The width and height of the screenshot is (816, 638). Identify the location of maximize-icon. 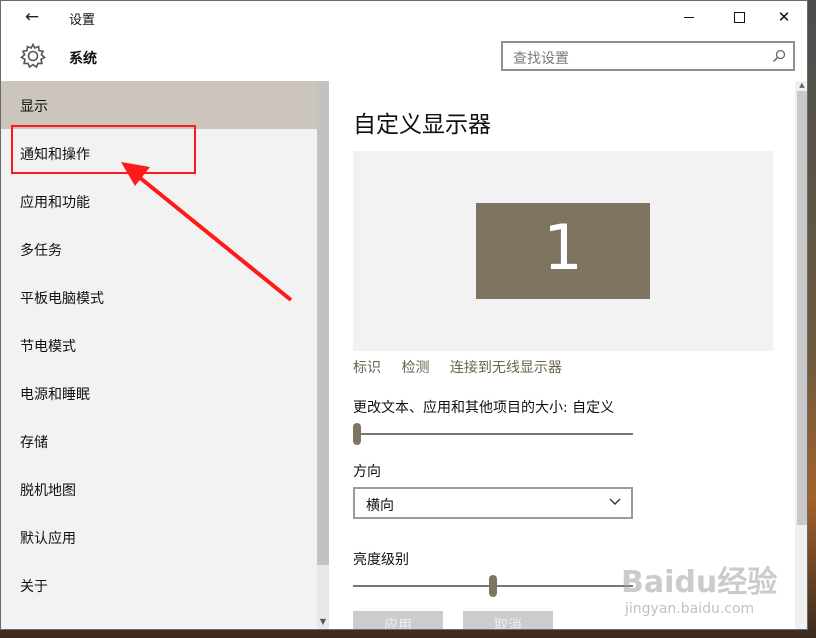
(739, 17).